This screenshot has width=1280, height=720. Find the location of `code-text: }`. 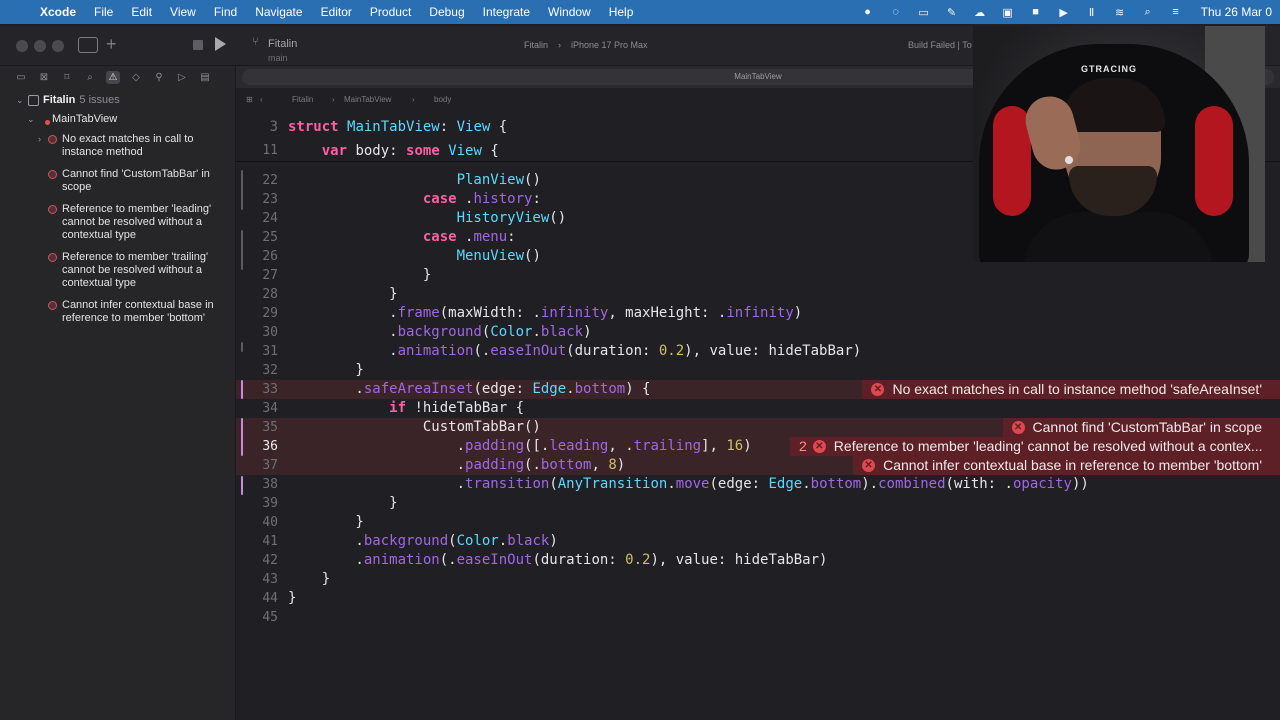

code-text: } is located at coordinates (343, 503).